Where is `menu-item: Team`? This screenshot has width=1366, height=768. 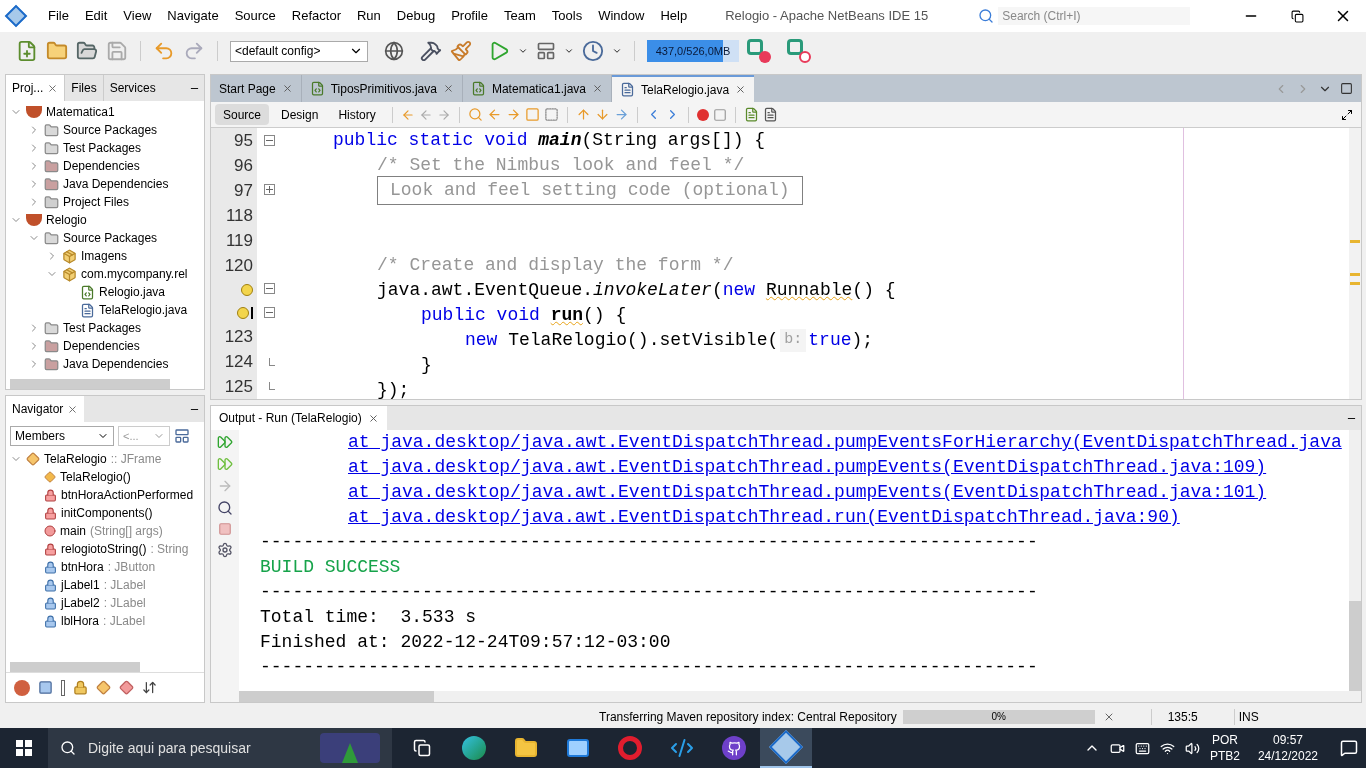
menu-item: Team is located at coordinates (520, 16).